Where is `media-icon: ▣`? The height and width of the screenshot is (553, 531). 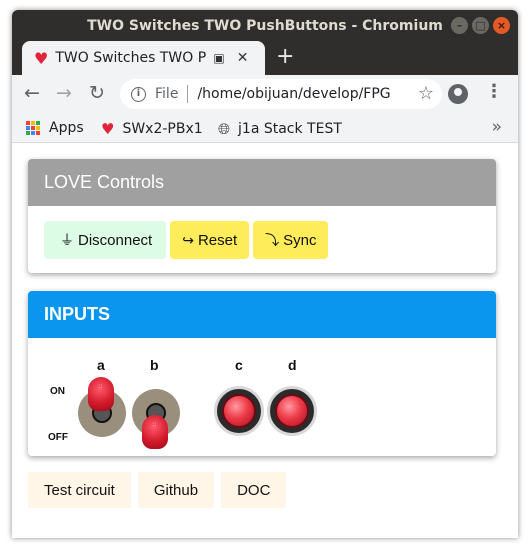 media-icon: ▣ is located at coordinates (219, 58).